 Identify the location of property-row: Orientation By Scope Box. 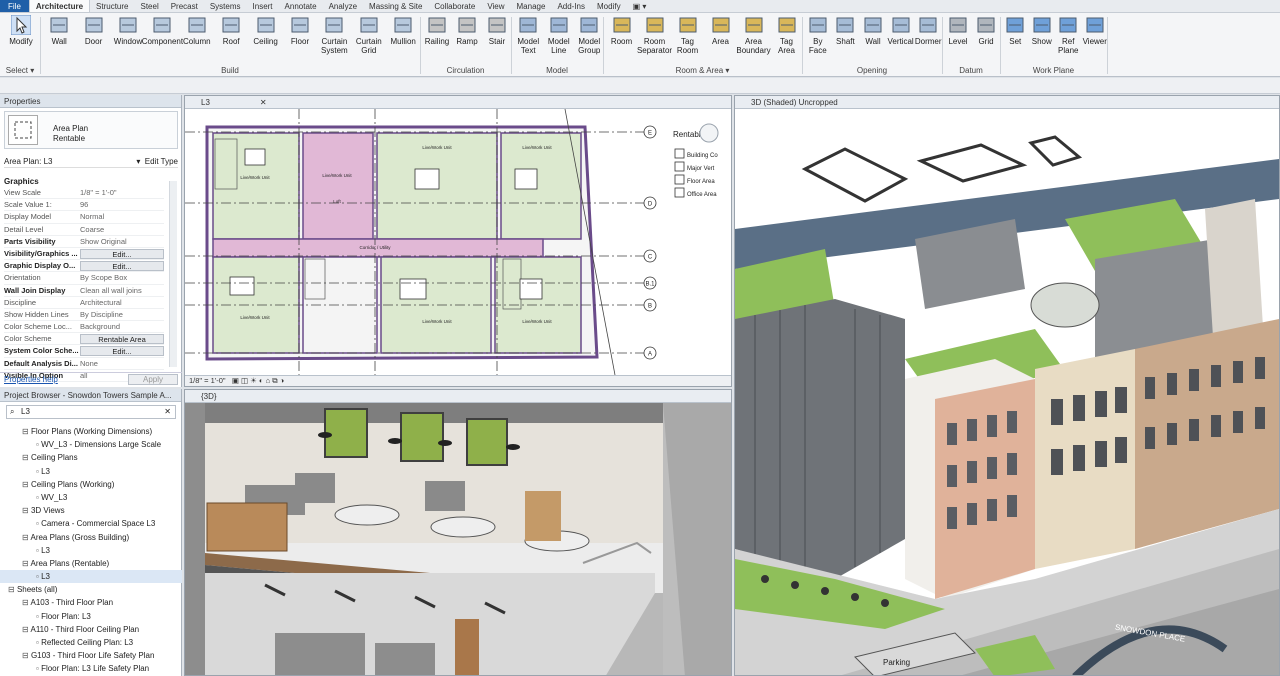
(84, 278).